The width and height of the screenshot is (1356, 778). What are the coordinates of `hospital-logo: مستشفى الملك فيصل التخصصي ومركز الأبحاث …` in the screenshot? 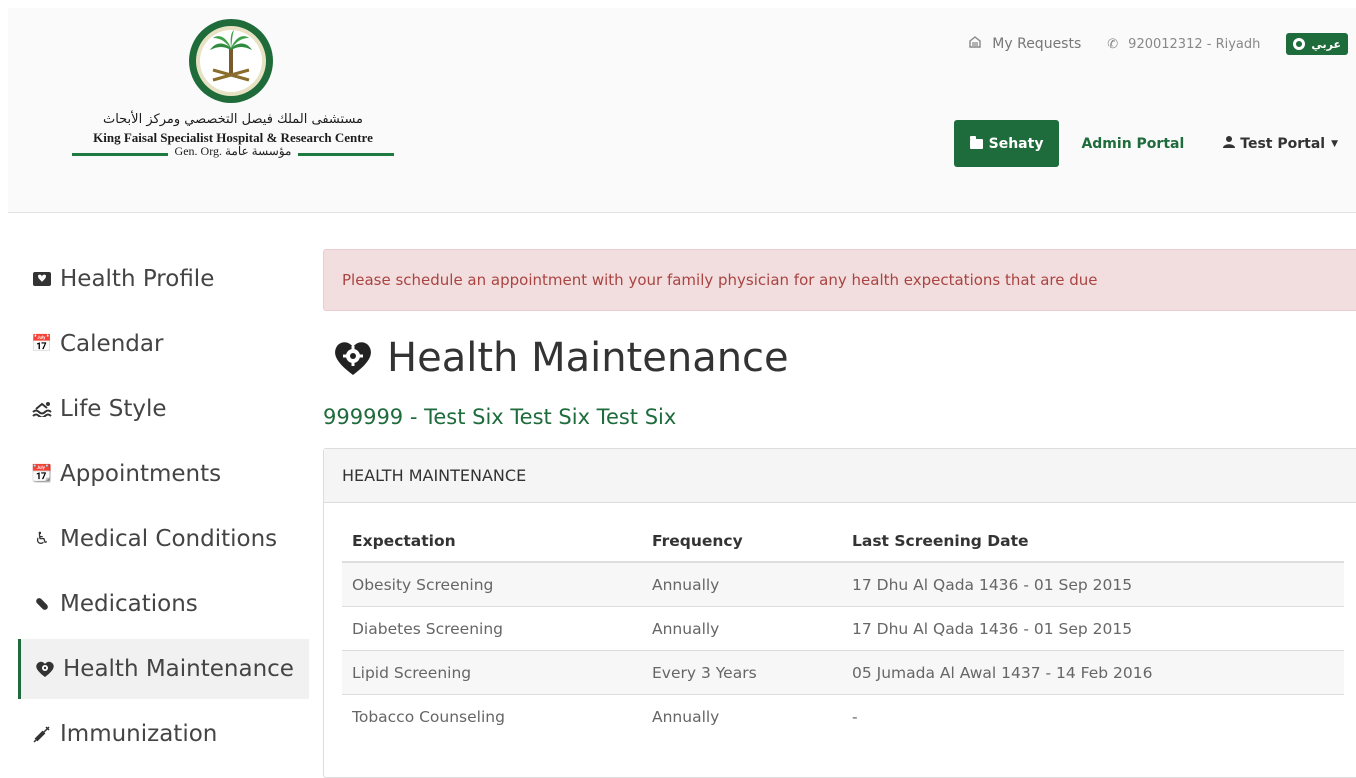 It's located at (233, 98).